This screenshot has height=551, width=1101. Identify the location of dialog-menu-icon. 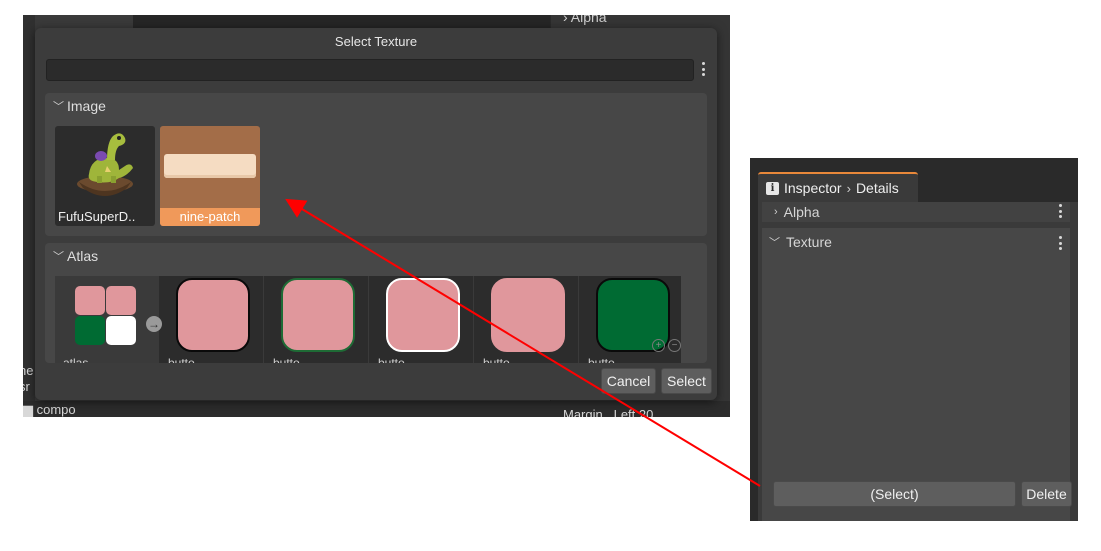
(703, 69).